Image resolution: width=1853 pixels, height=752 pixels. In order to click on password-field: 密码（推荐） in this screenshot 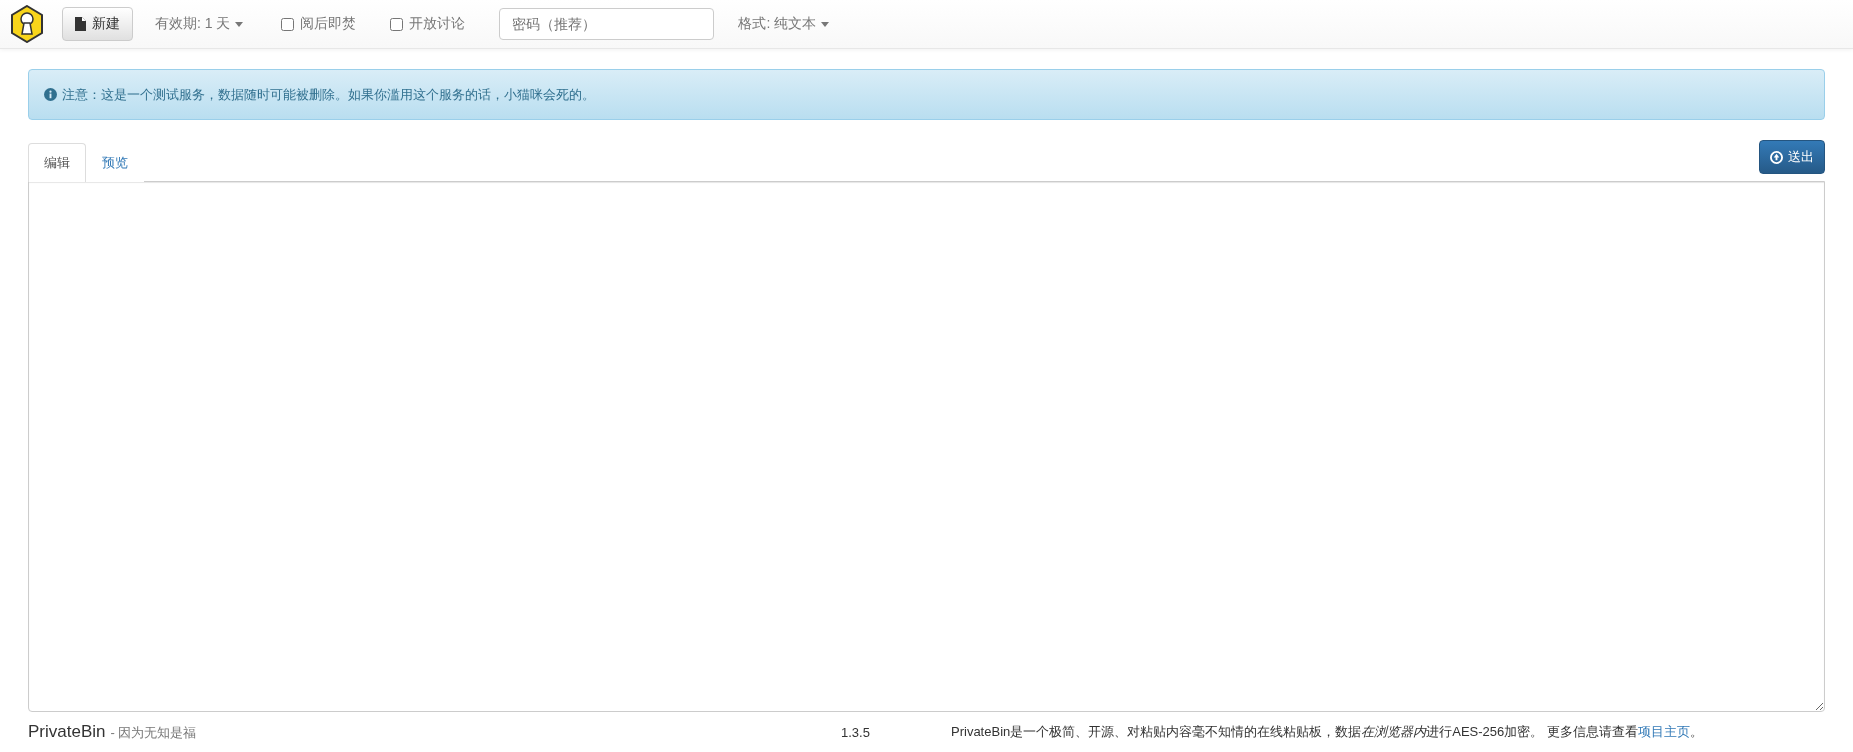, I will do `click(607, 24)`.